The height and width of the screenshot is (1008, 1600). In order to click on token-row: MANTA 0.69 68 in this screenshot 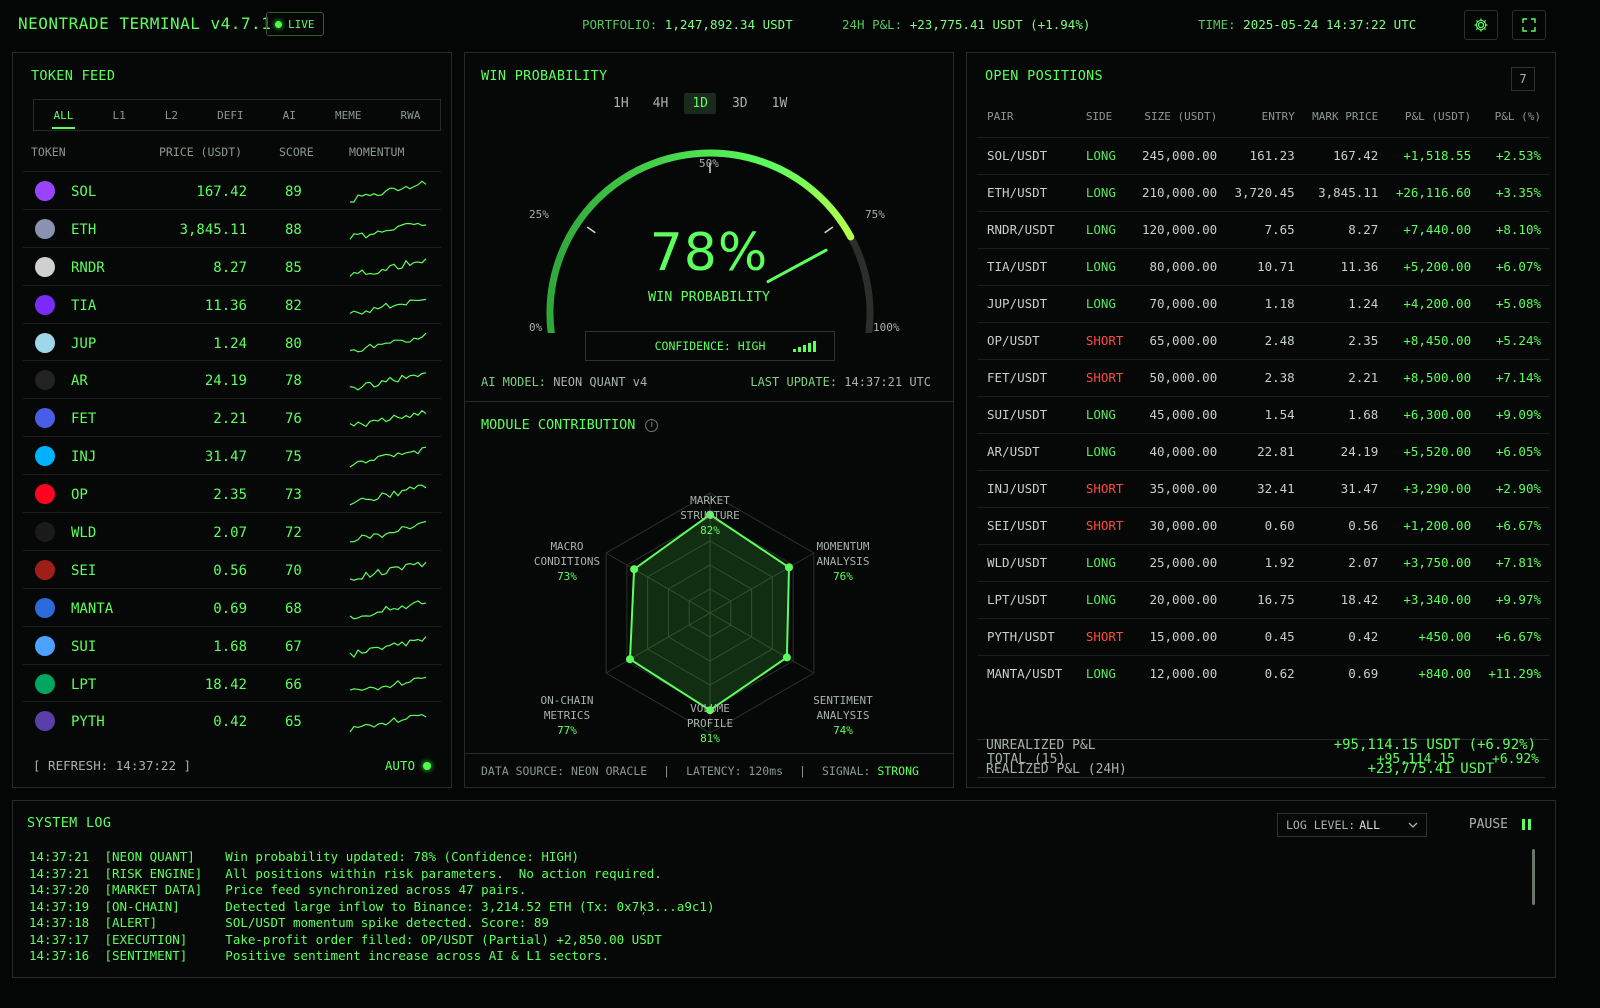, I will do `click(232, 606)`.